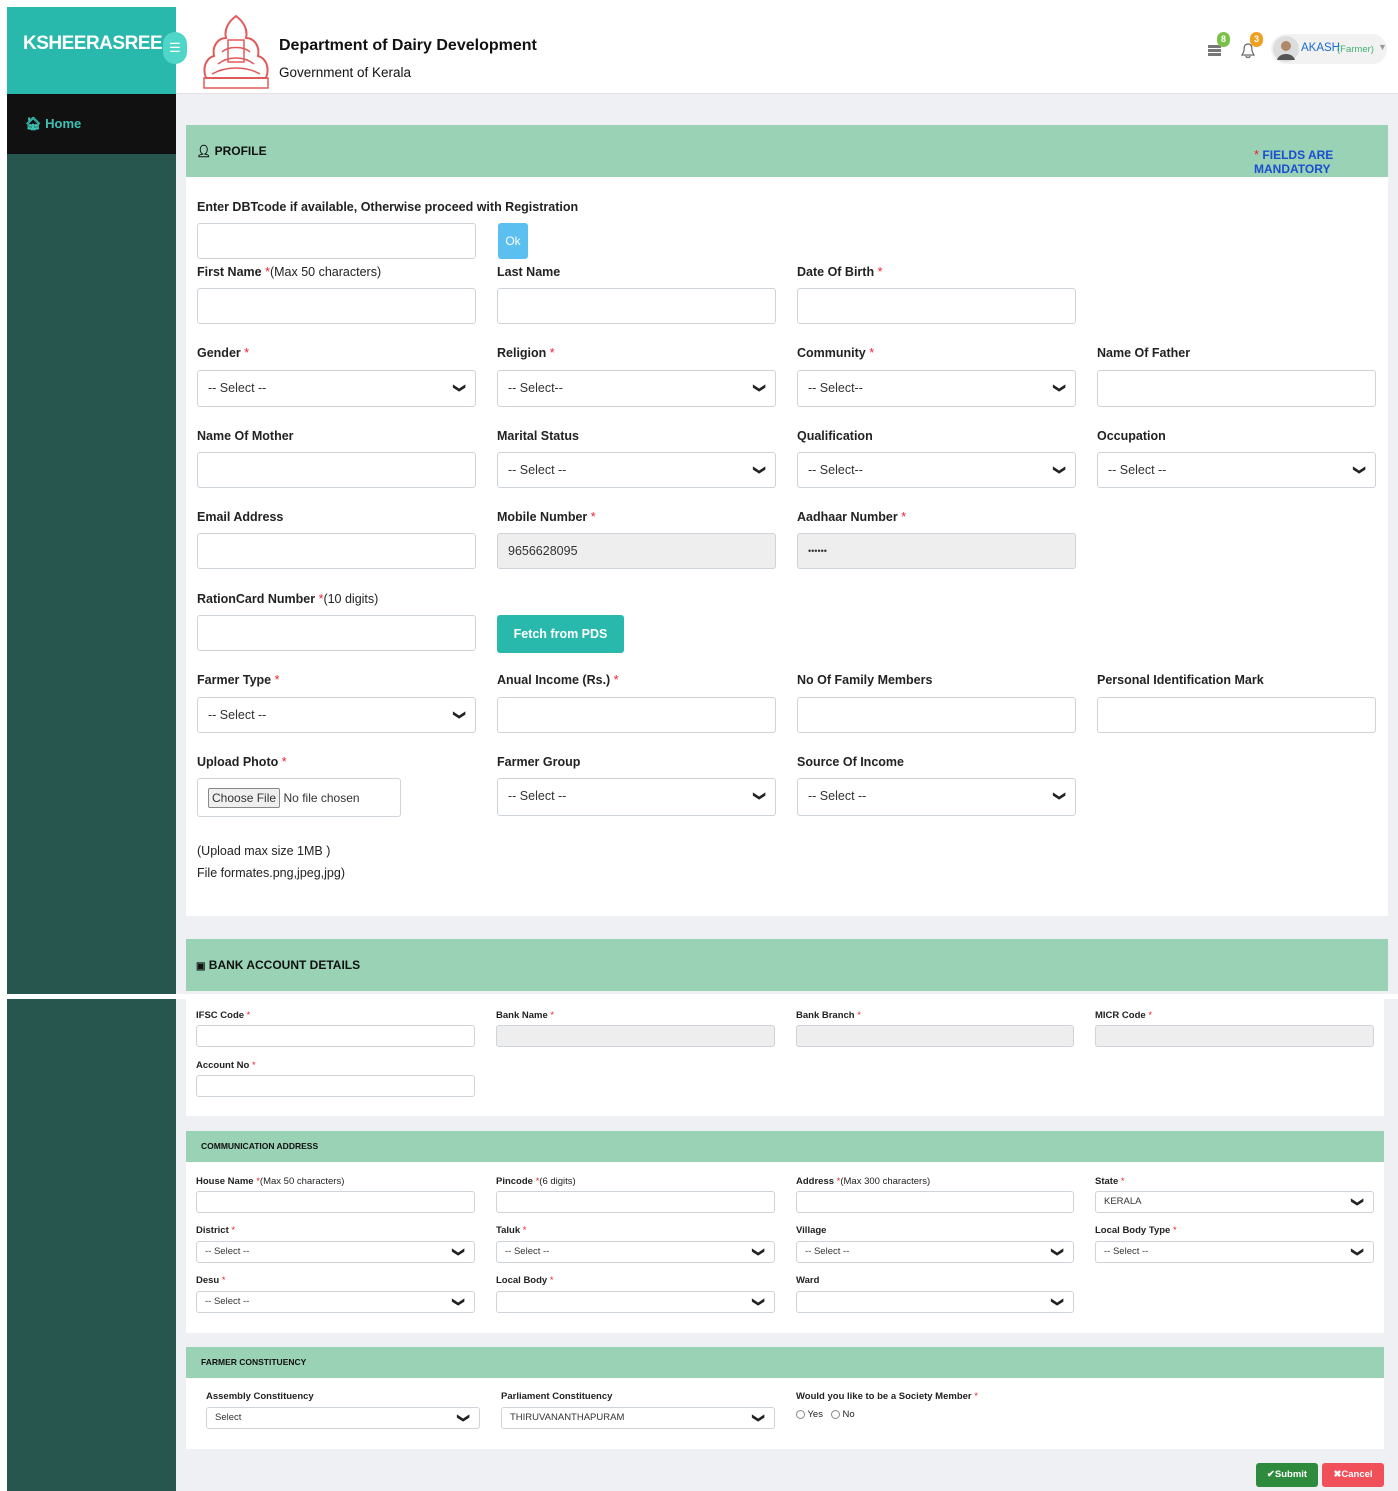 This screenshot has width=1398, height=1491. I want to click on mobile-input: 9656628095, so click(636, 551).